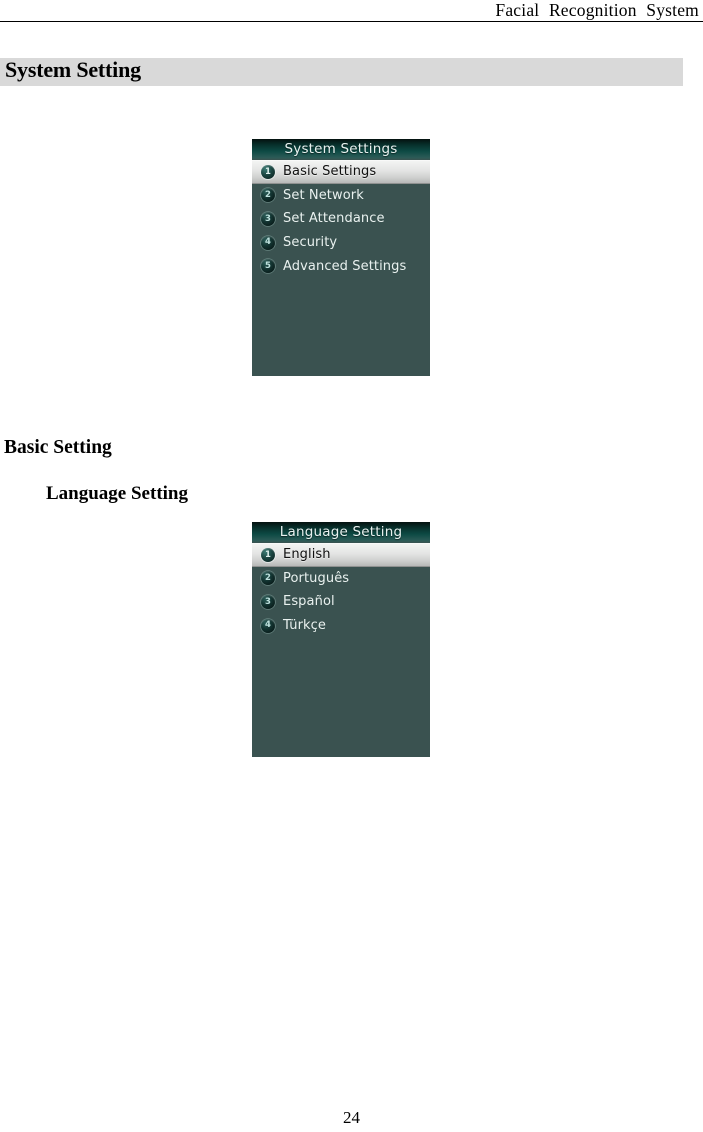 This screenshot has height=1132, width=703. I want to click on menu-item-label: Set Network, so click(323, 195).